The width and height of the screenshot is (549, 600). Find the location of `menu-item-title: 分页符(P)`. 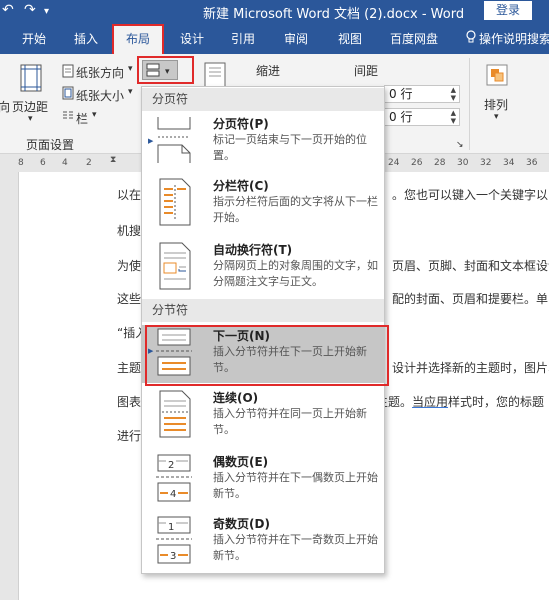

menu-item-title: 分页符(P) is located at coordinates (241, 124).